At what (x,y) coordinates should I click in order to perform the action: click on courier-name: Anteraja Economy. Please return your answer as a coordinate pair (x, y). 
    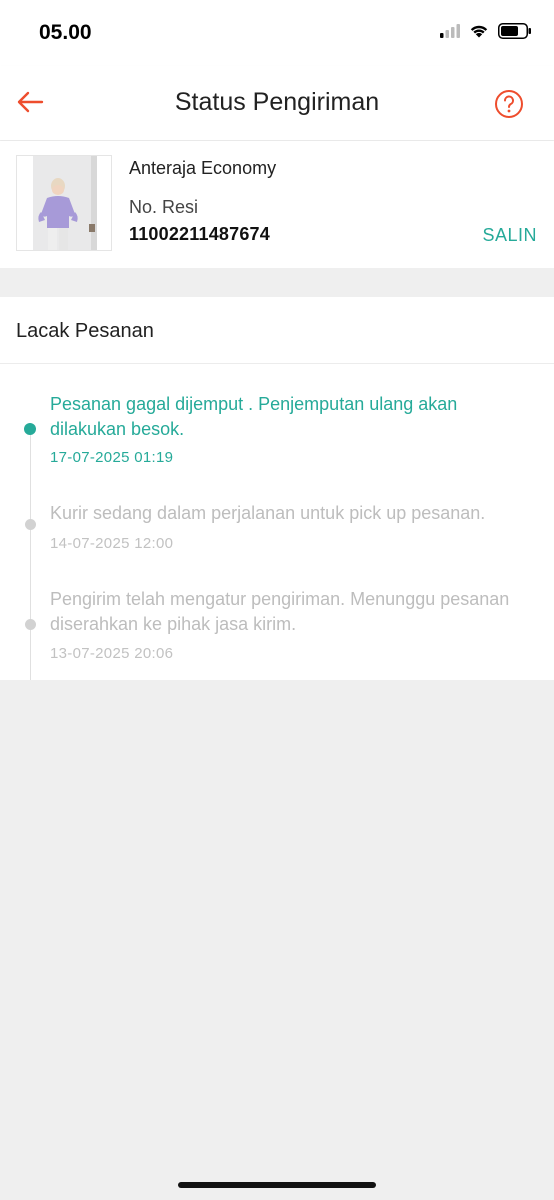
    Looking at the image, I should click on (203, 168).